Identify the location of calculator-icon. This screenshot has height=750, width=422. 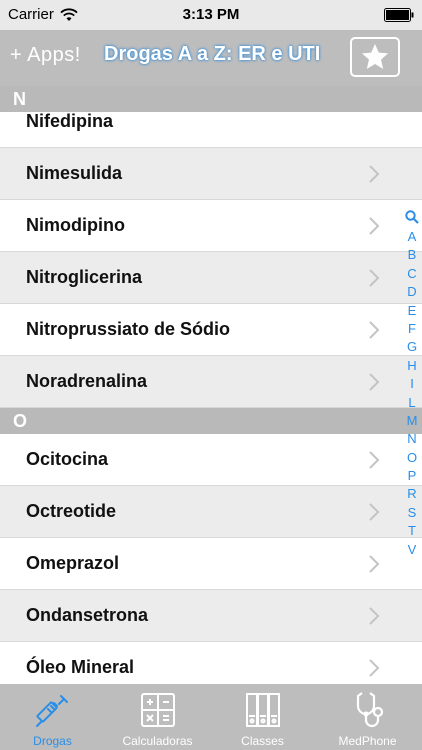
(157, 710).